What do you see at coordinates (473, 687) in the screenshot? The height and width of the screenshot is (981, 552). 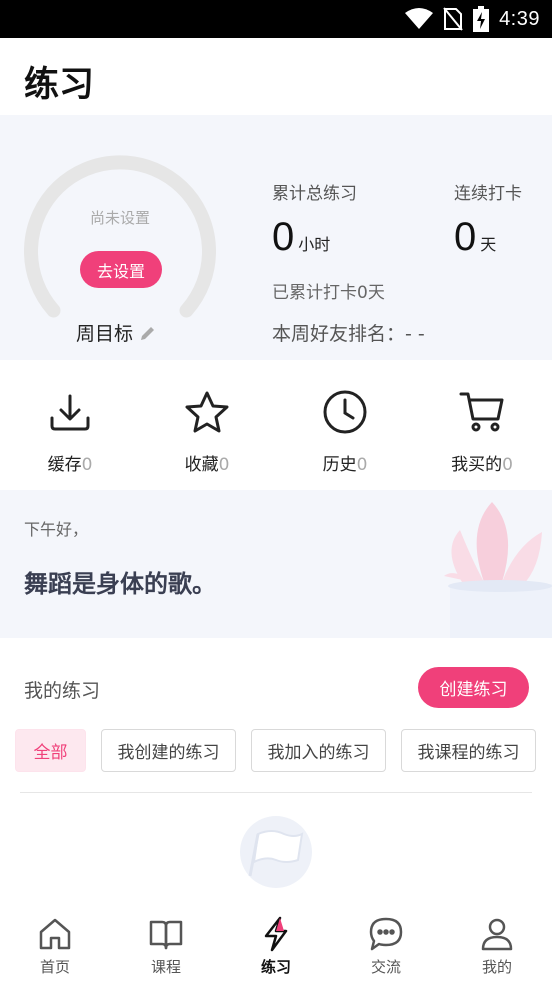 I see `create-practice-button: 创建练习` at bounding box center [473, 687].